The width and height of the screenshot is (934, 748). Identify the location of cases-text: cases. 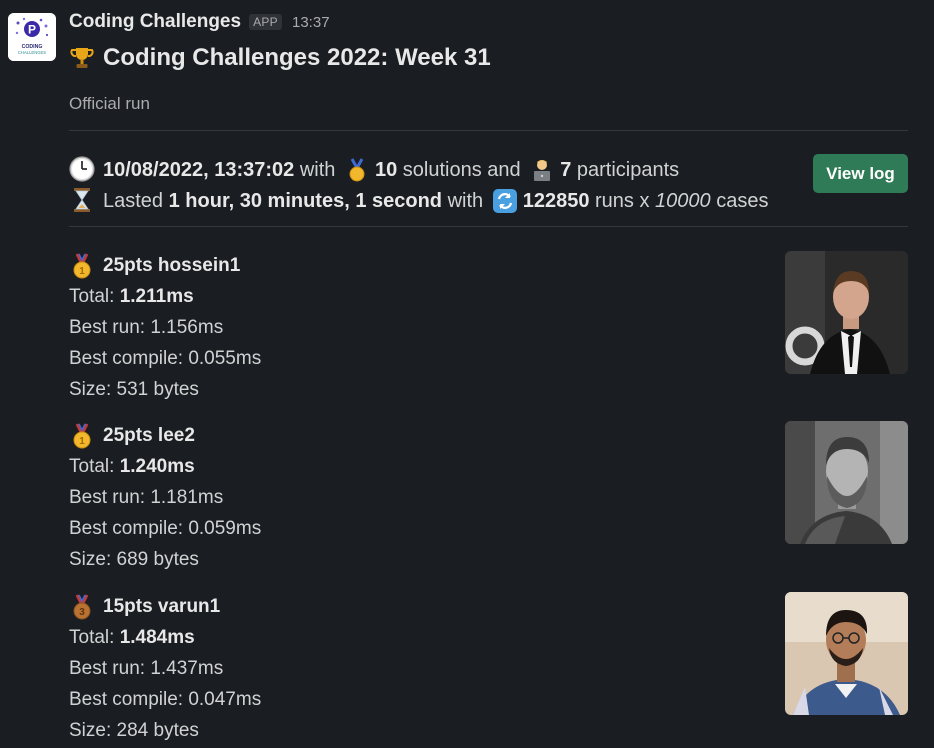
(739, 201).